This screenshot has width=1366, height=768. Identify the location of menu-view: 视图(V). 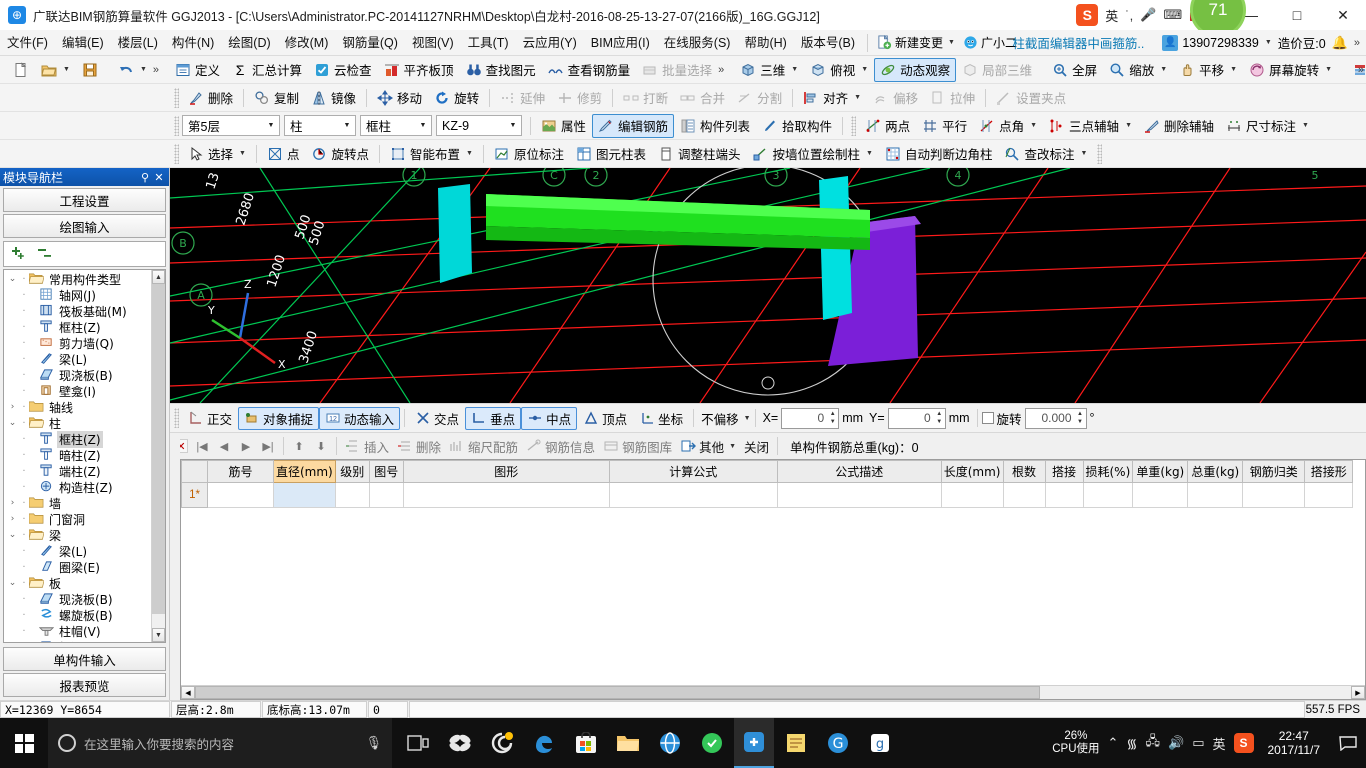
(433, 43).